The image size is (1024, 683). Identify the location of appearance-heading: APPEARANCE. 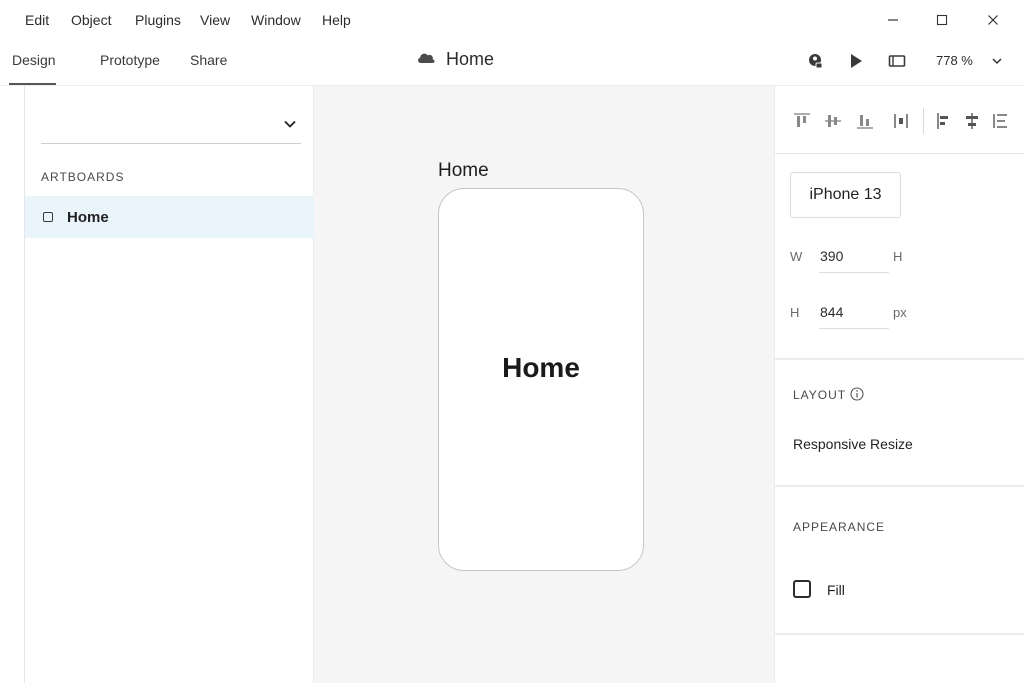
(839, 527).